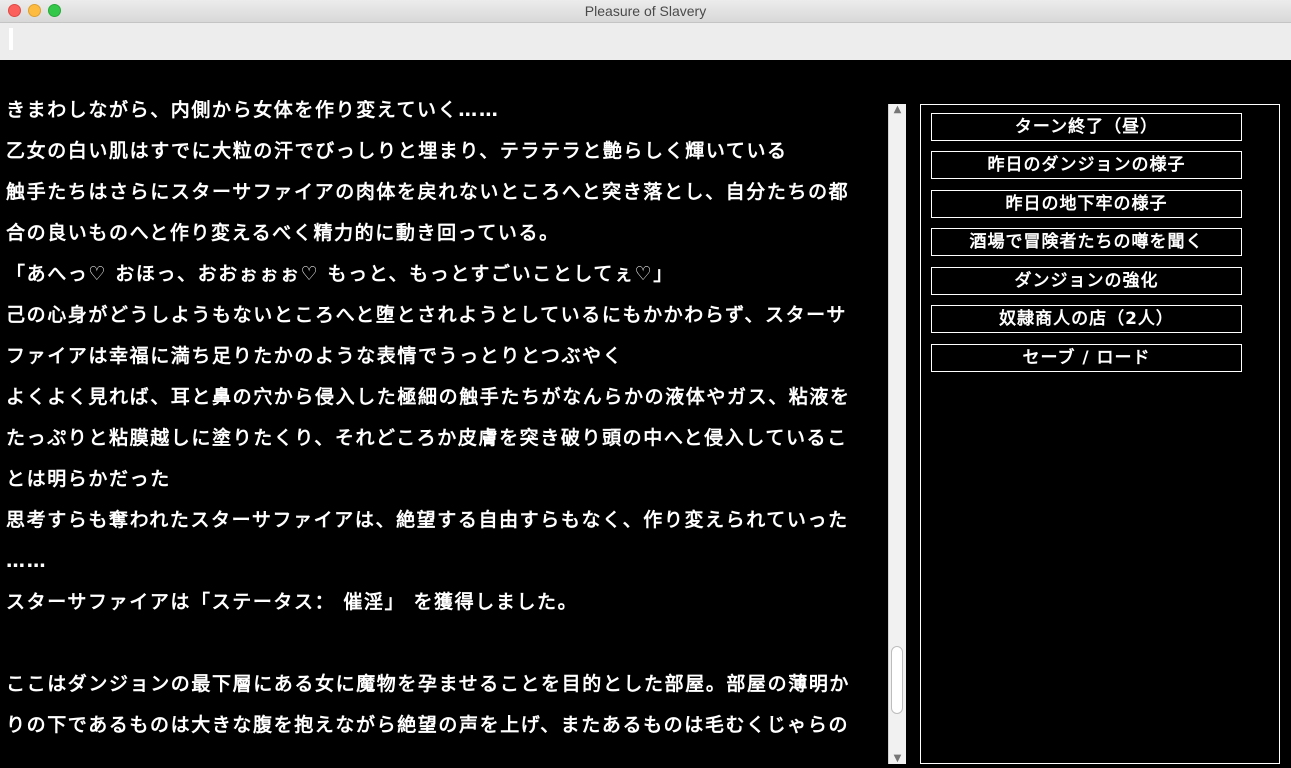 The height and width of the screenshot is (768, 1291). Describe the element at coordinates (340, 274) in the screenshot. I see `story-line: 「あへっ♡ おほっ、おおぉぉぉ♡ もっと、もっとすごいことしてぇ♡」` at that location.